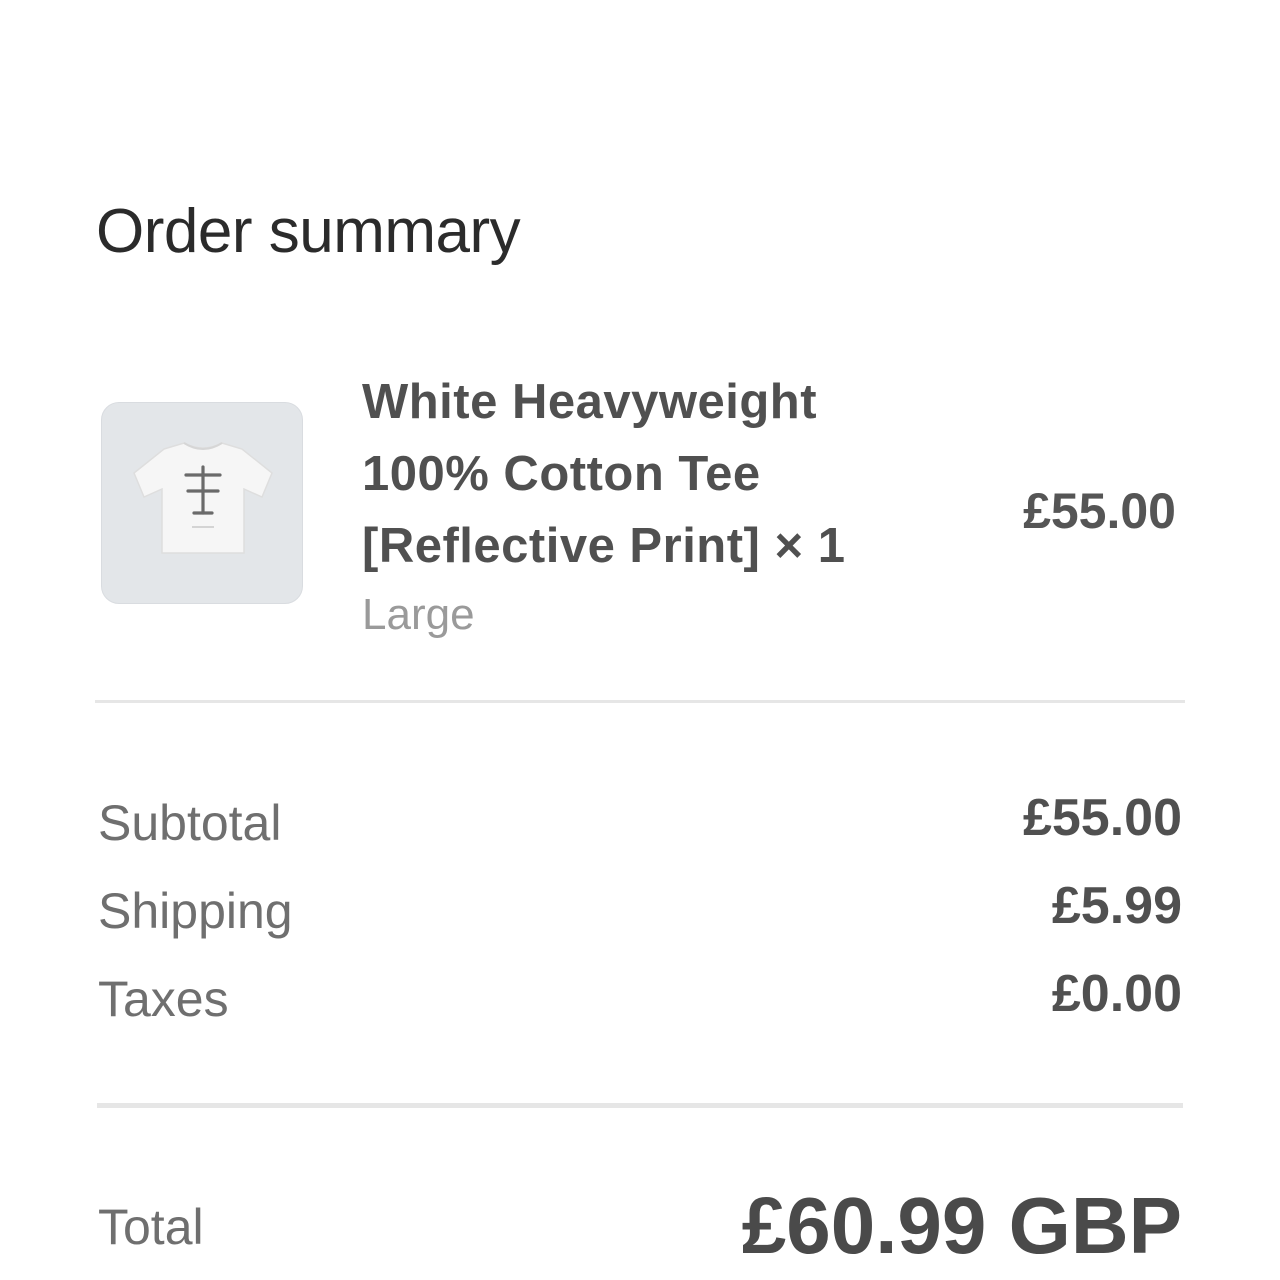  I want to click on shipping-value: £5.99, so click(1116, 906).